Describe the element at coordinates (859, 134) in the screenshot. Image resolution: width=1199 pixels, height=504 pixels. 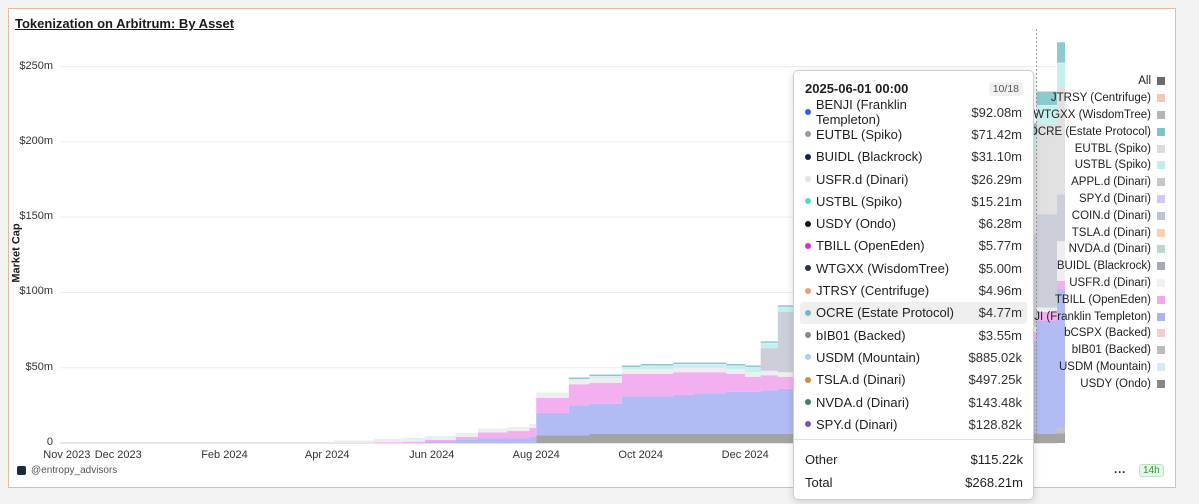
I see `tooltip-row-label: EUTBL (Spiko)` at that location.